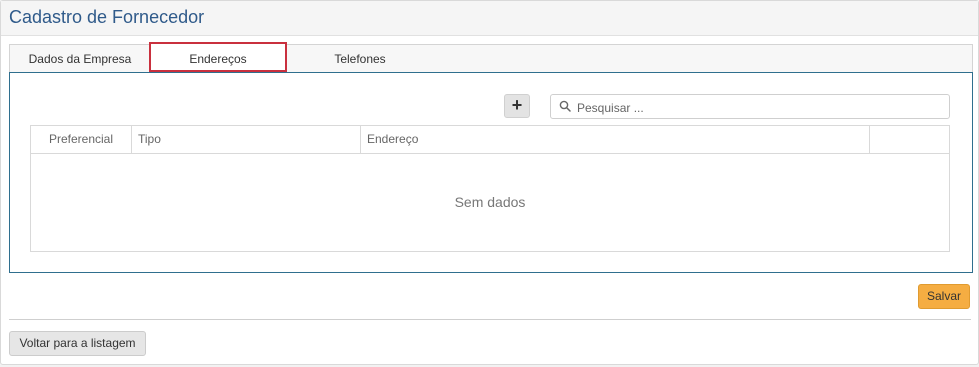  I want to click on grid-header-row: Preferencial Tipo Endereço, so click(490, 140).